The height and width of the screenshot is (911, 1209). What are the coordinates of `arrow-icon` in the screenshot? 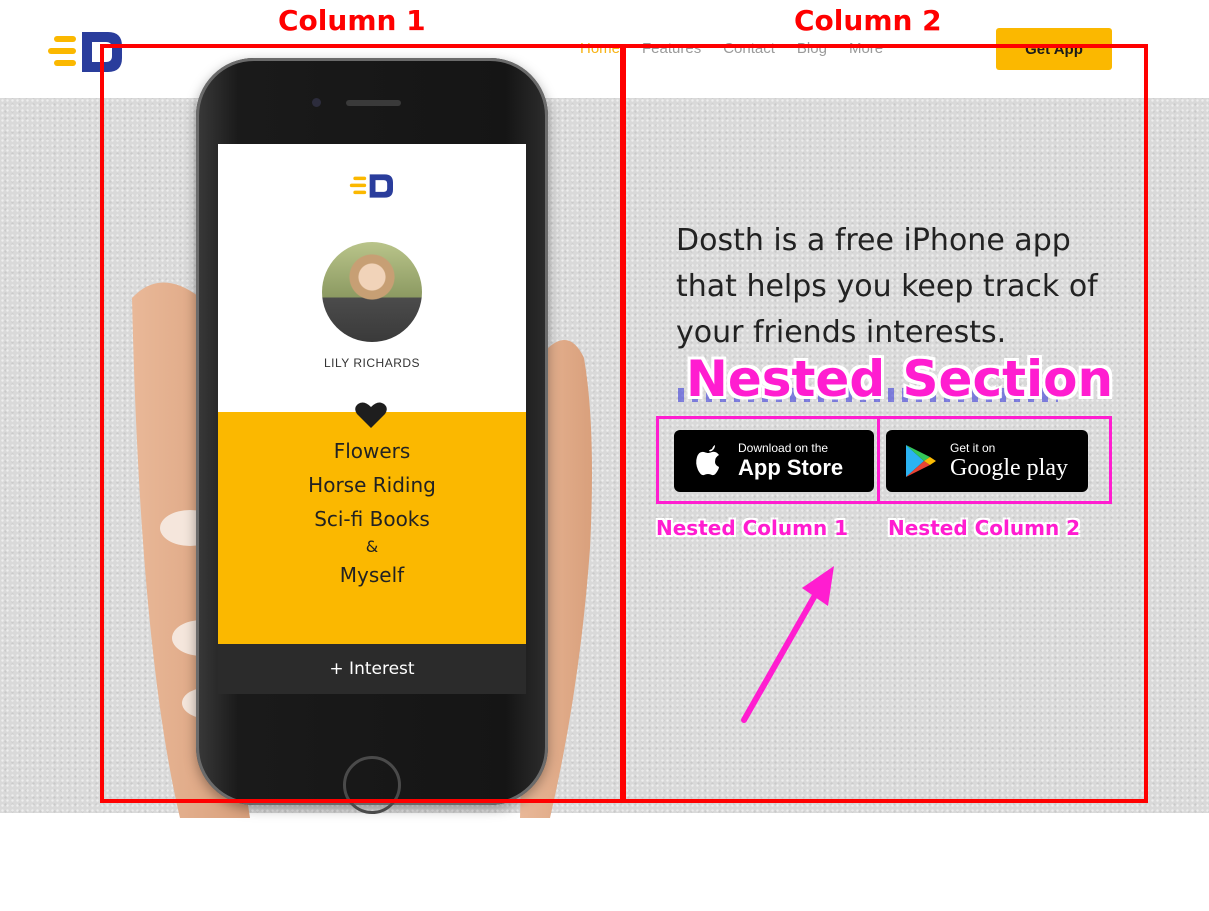 It's located at (787, 644).